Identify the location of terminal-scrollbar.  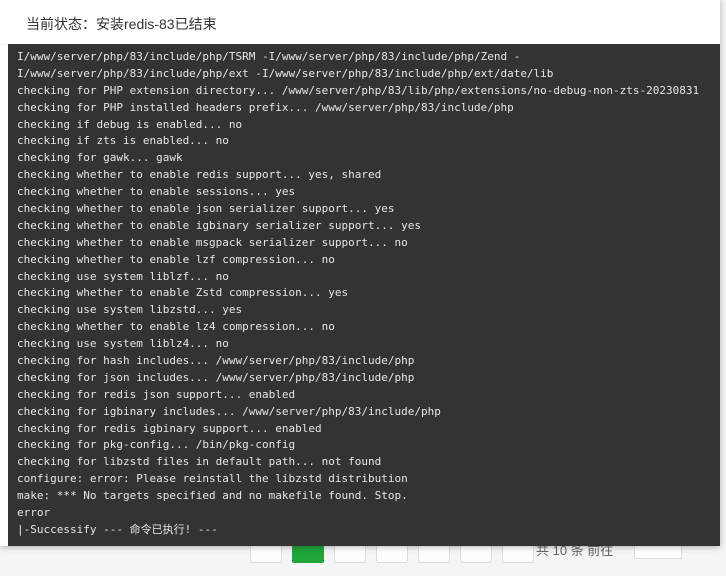
(717, 295).